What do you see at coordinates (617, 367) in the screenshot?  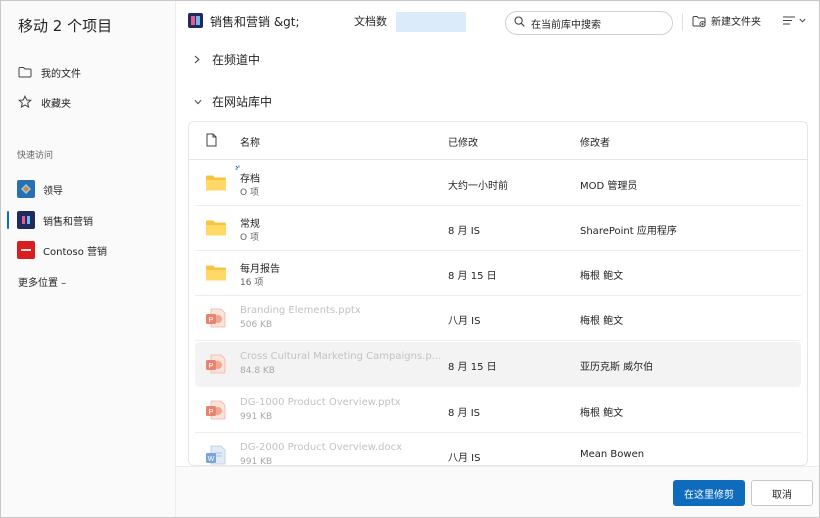 I see `row-modified-by: 亚历克斯 威尔伯` at bounding box center [617, 367].